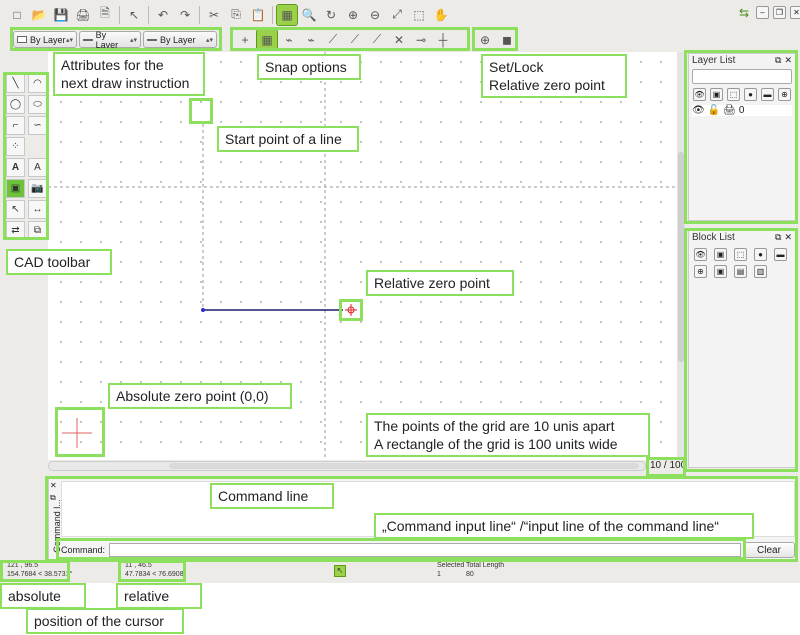  What do you see at coordinates (470, 574) in the screenshot?
I see `total-length-value: 80` at bounding box center [470, 574].